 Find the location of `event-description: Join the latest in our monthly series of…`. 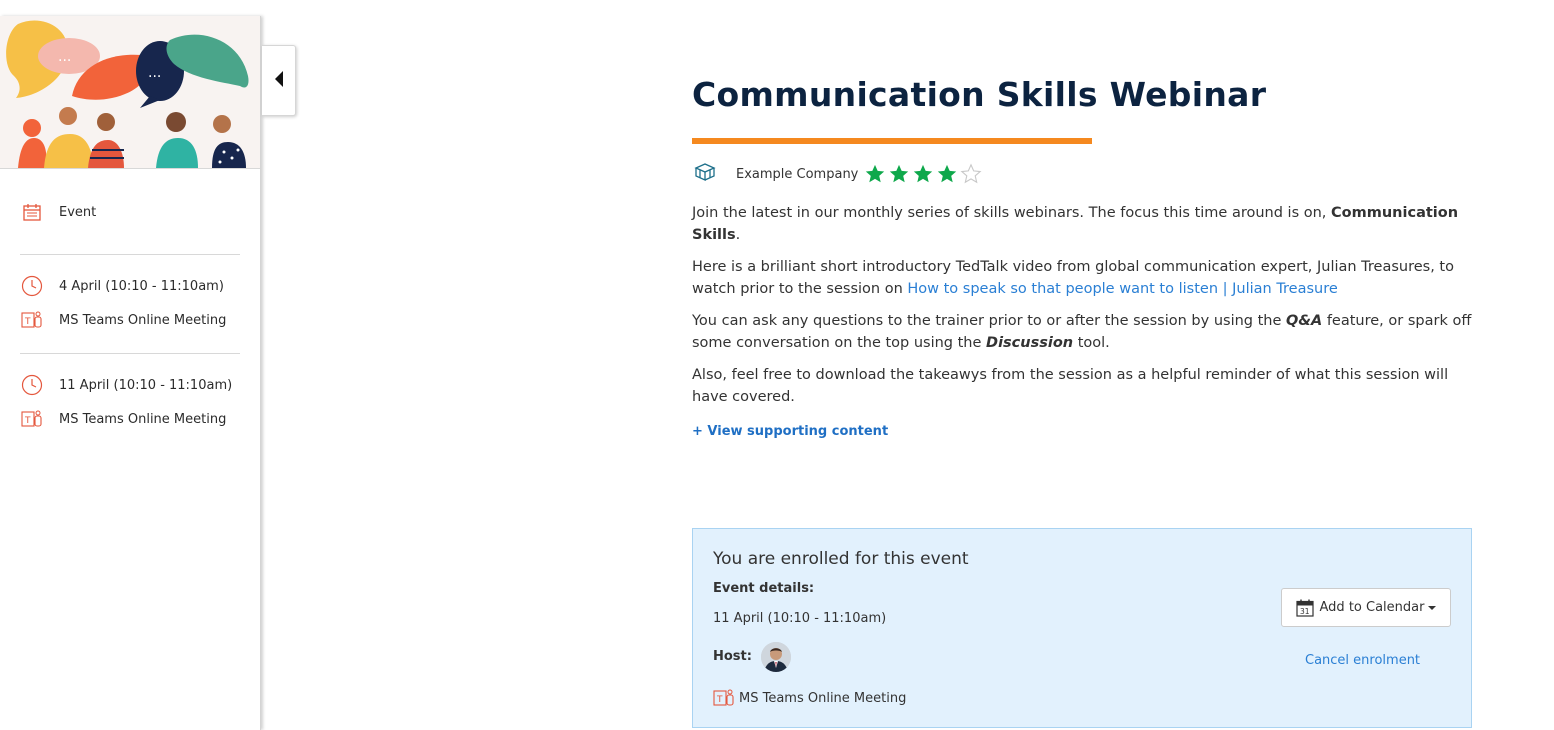

event-description: Join the latest in our monthly series of… is located at coordinates (1082, 305).